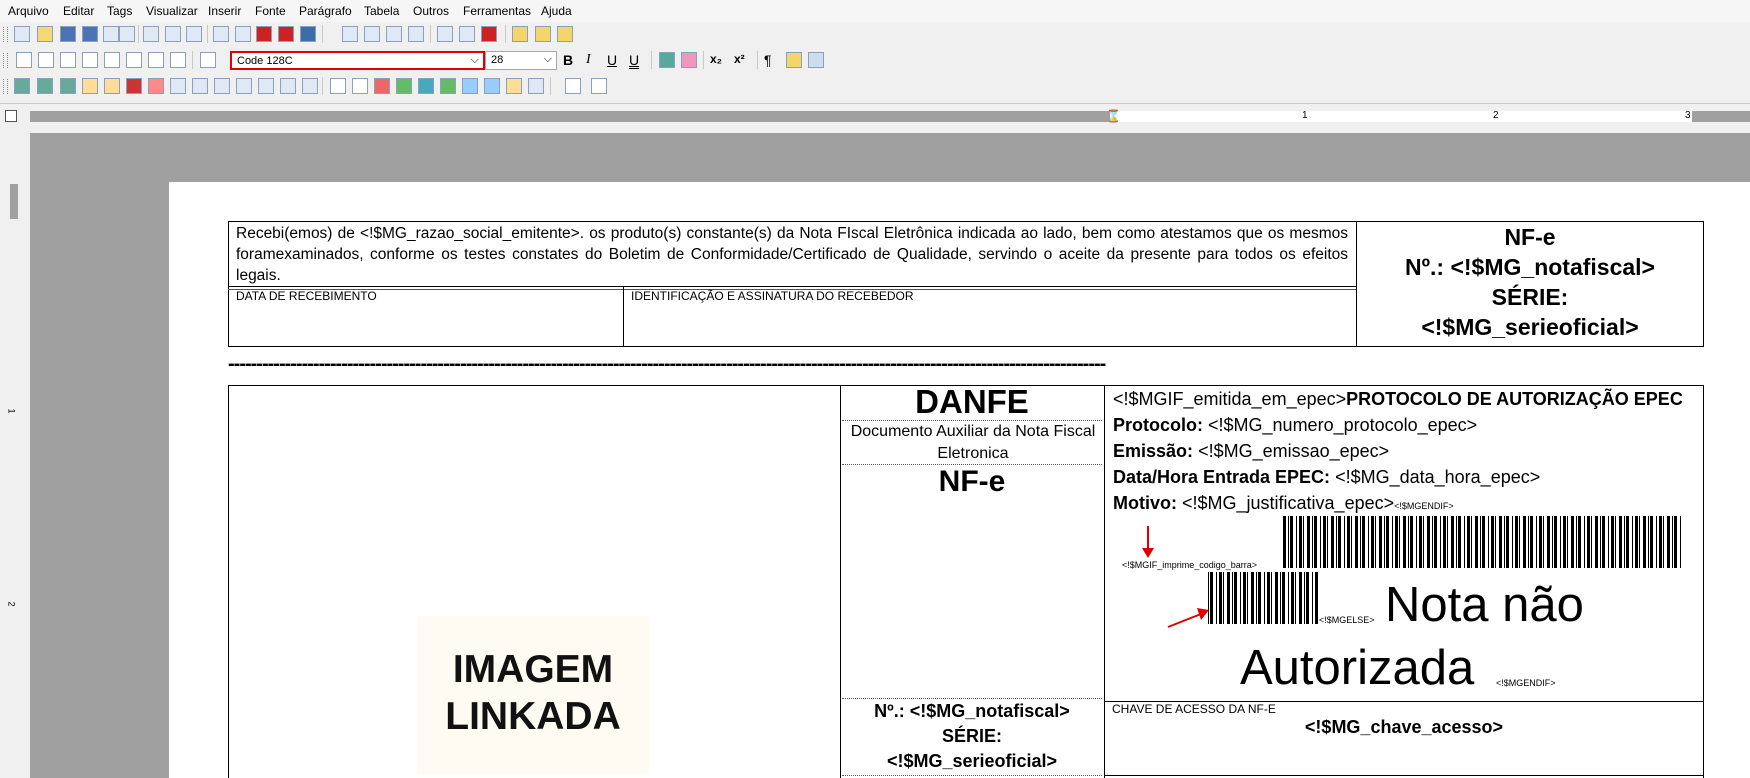 This screenshot has height=778, width=1750. Describe the element at coordinates (308, 34) in the screenshot. I see `html-icon` at that location.